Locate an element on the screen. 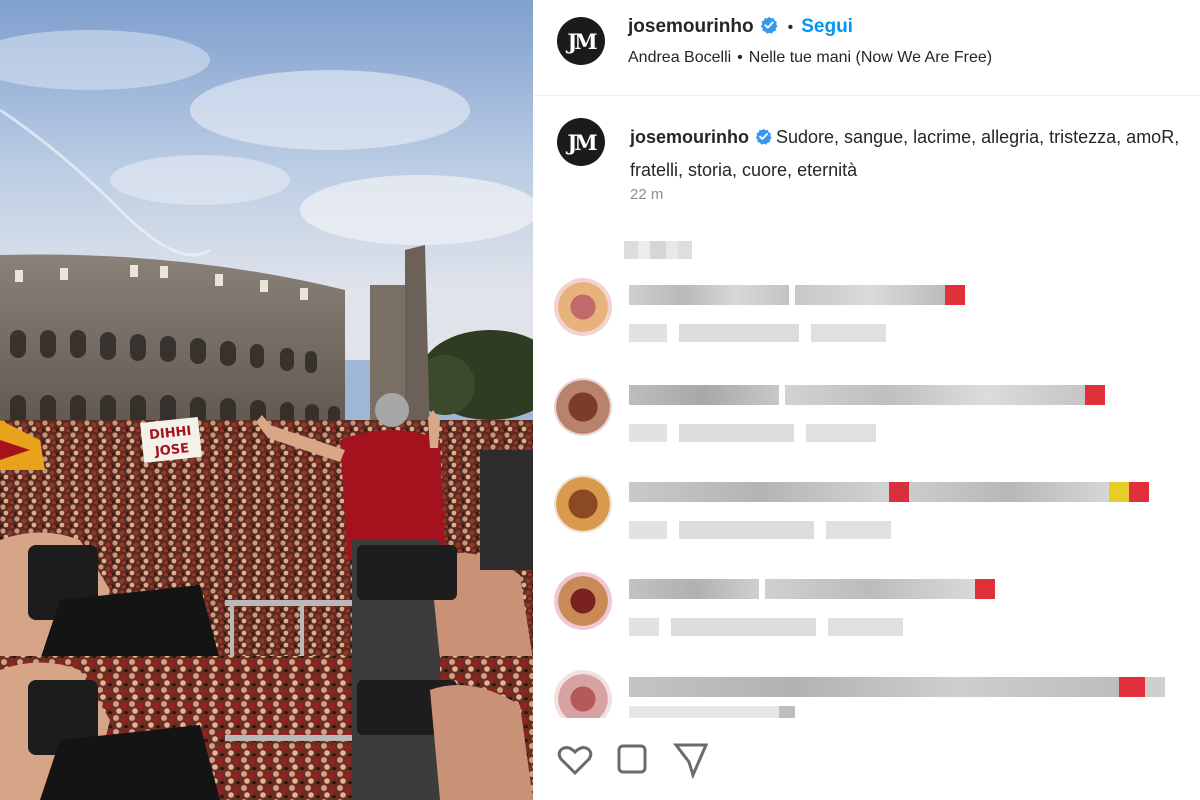 The image size is (1200, 800). header-title-row: josemourinho • Segui is located at coordinates (740, 27).